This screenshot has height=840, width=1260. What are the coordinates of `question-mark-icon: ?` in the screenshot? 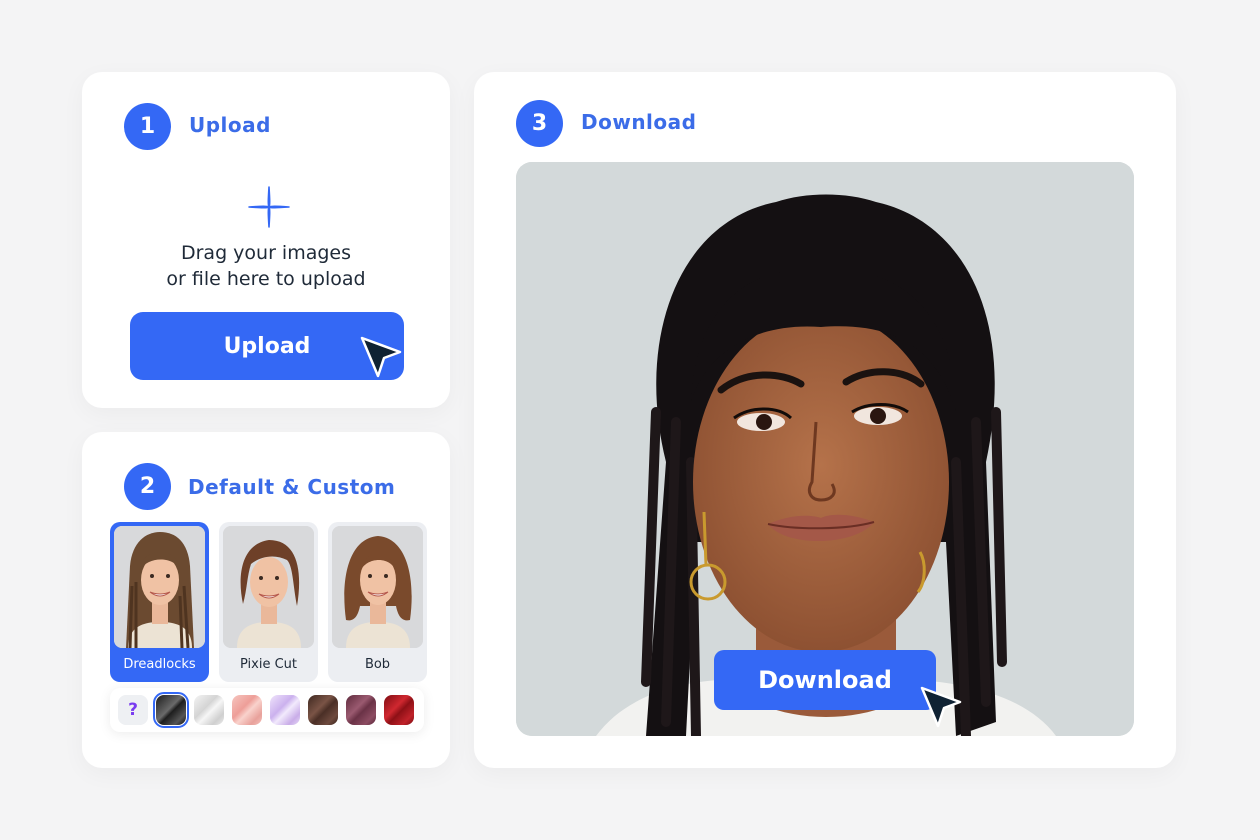 It's located at (133, 710).